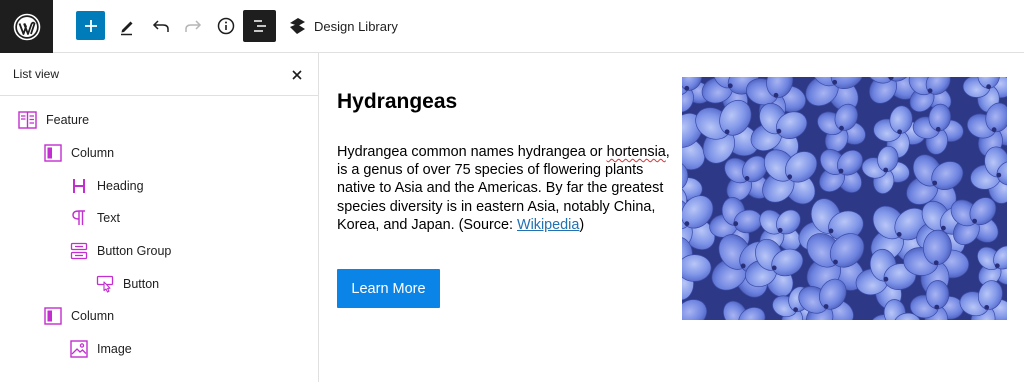 The image size is (1024, 382). I want to click on list-item-feature: Feature, so click(53, 120).